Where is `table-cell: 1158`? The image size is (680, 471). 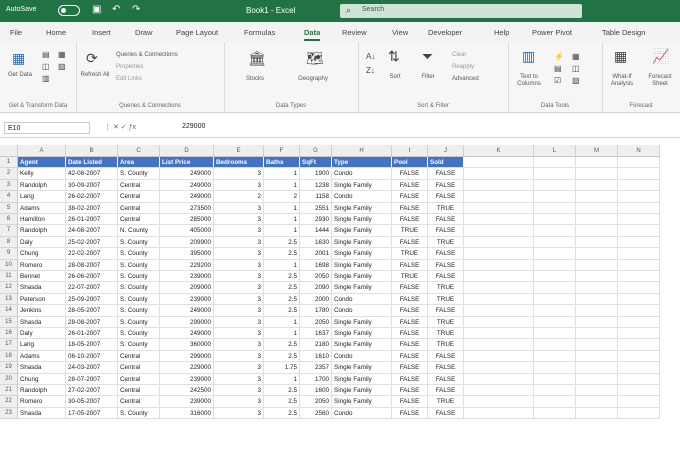 table-cell: 1158 is located at coordinates (316, 197).